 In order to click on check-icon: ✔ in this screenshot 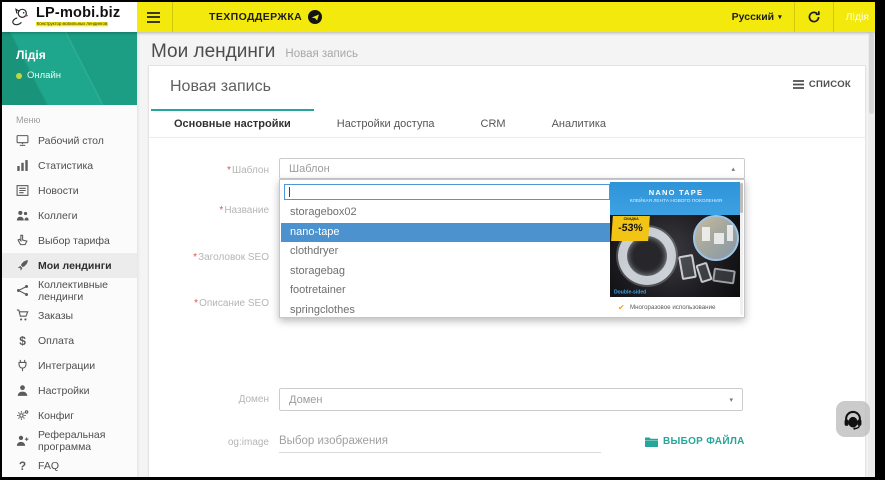, I will do `click(621, 307)`.